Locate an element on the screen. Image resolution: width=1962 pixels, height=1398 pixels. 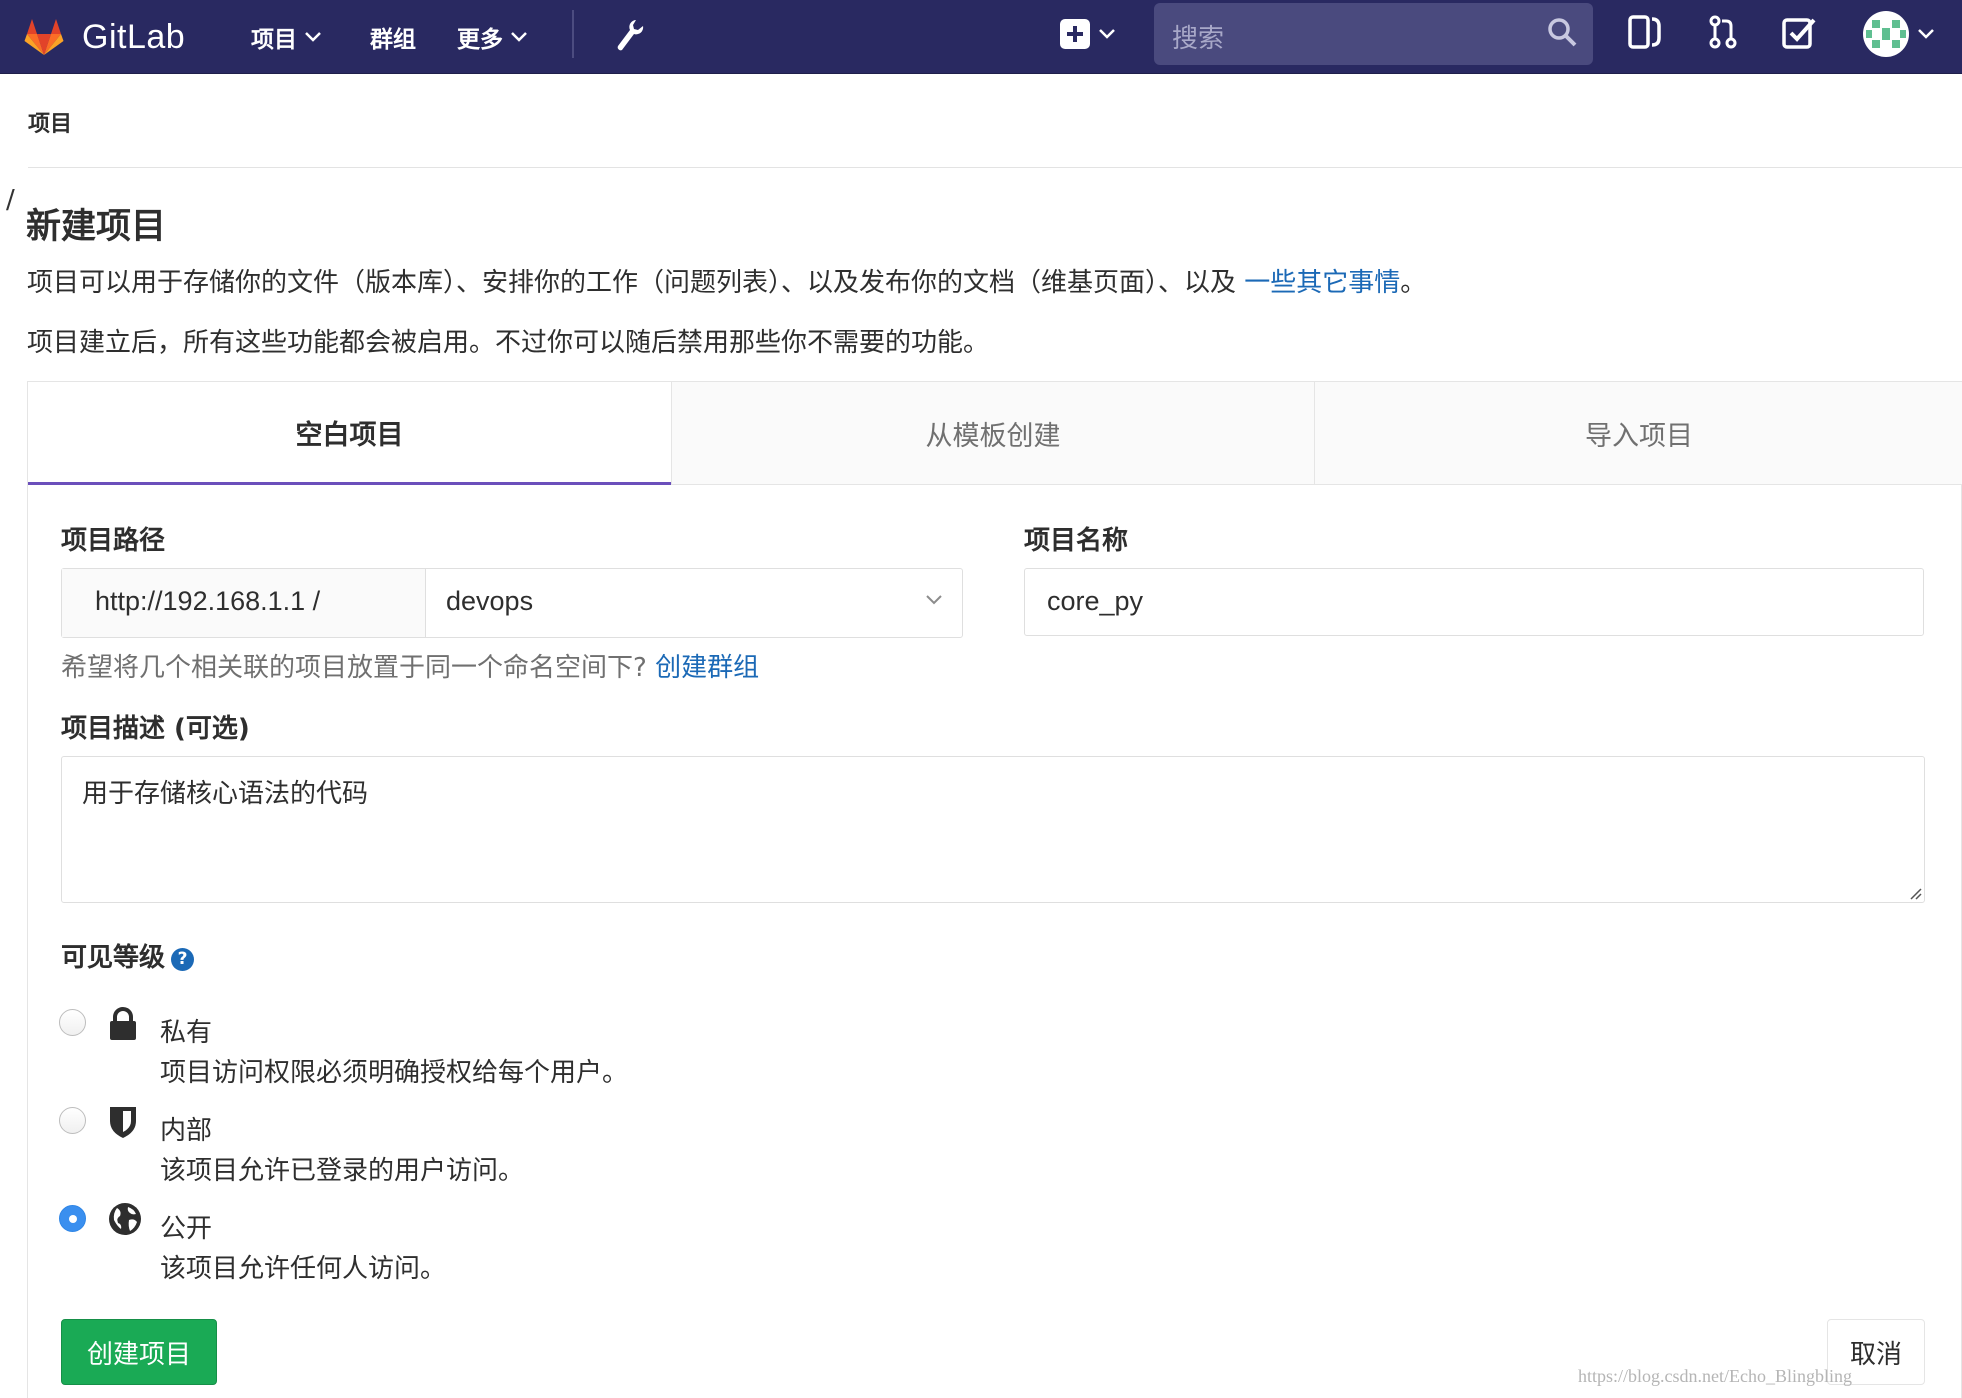
intro-text-2: 项目建立后，所有这些功能都会被启用。不过你可以随后禁用那些你不需要的功能。 is located at coordinates (508, 343).